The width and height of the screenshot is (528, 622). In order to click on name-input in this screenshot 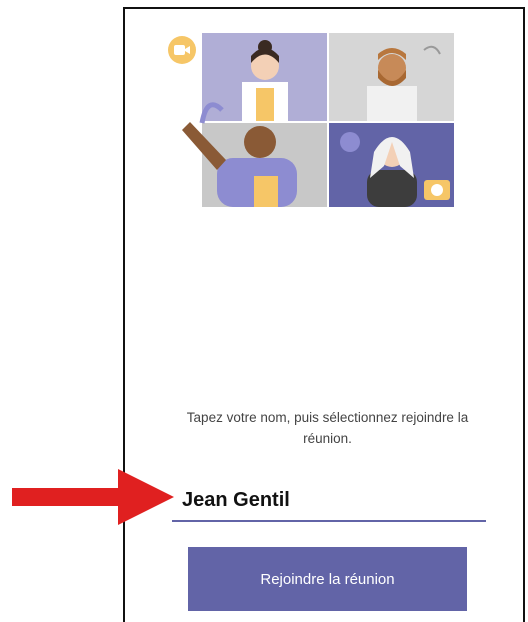, I will do `click(329, 501)`.